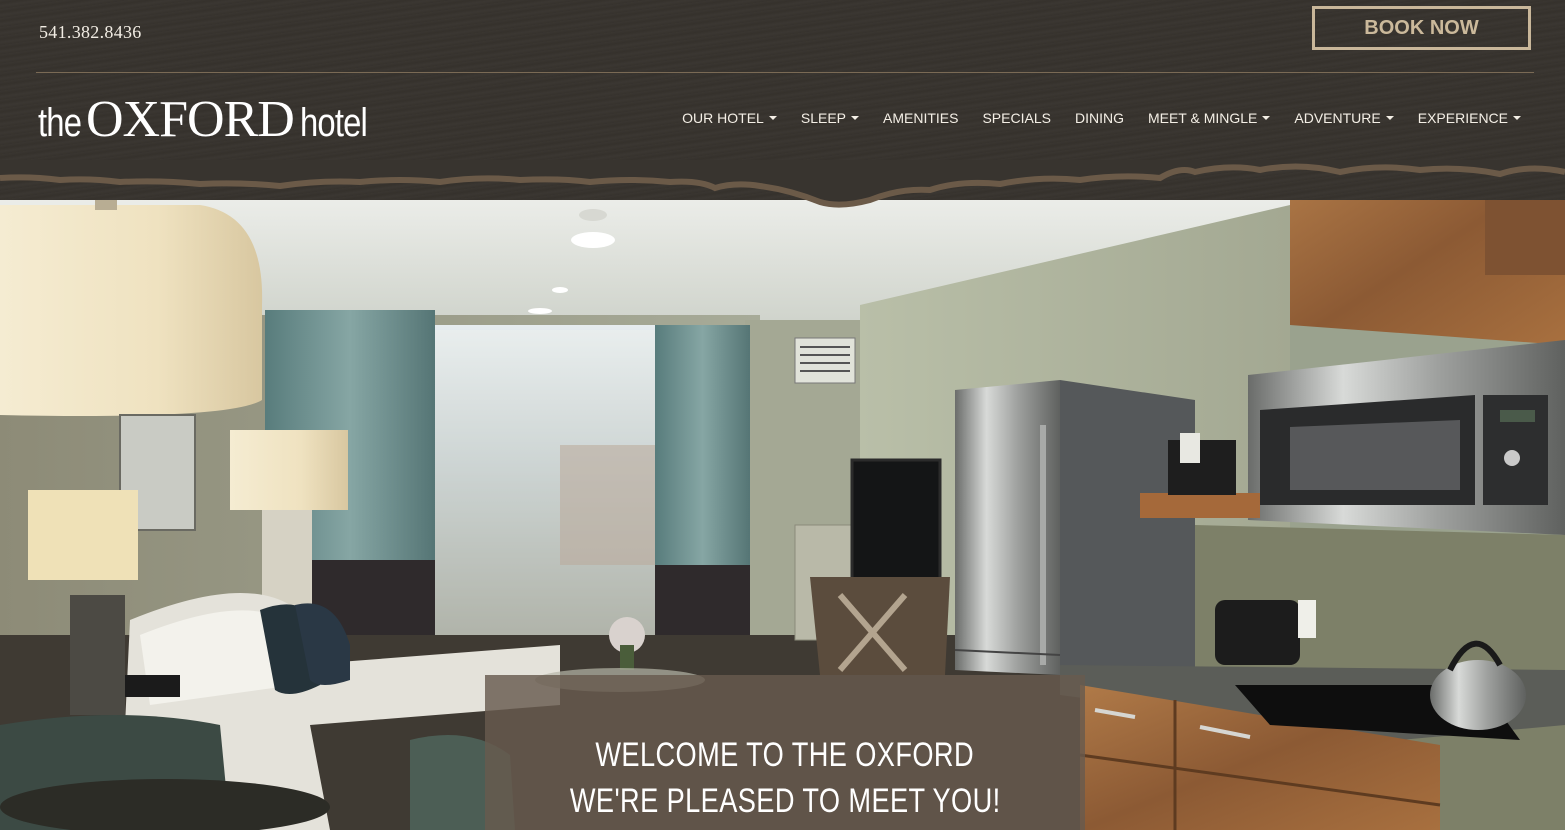 Image resolution: width=1565 pixels, height=830 pixels. Describe the element at coordinates (1421, 28) in the screenshot. I see `book-now-button: BOOK NOW` at that location.